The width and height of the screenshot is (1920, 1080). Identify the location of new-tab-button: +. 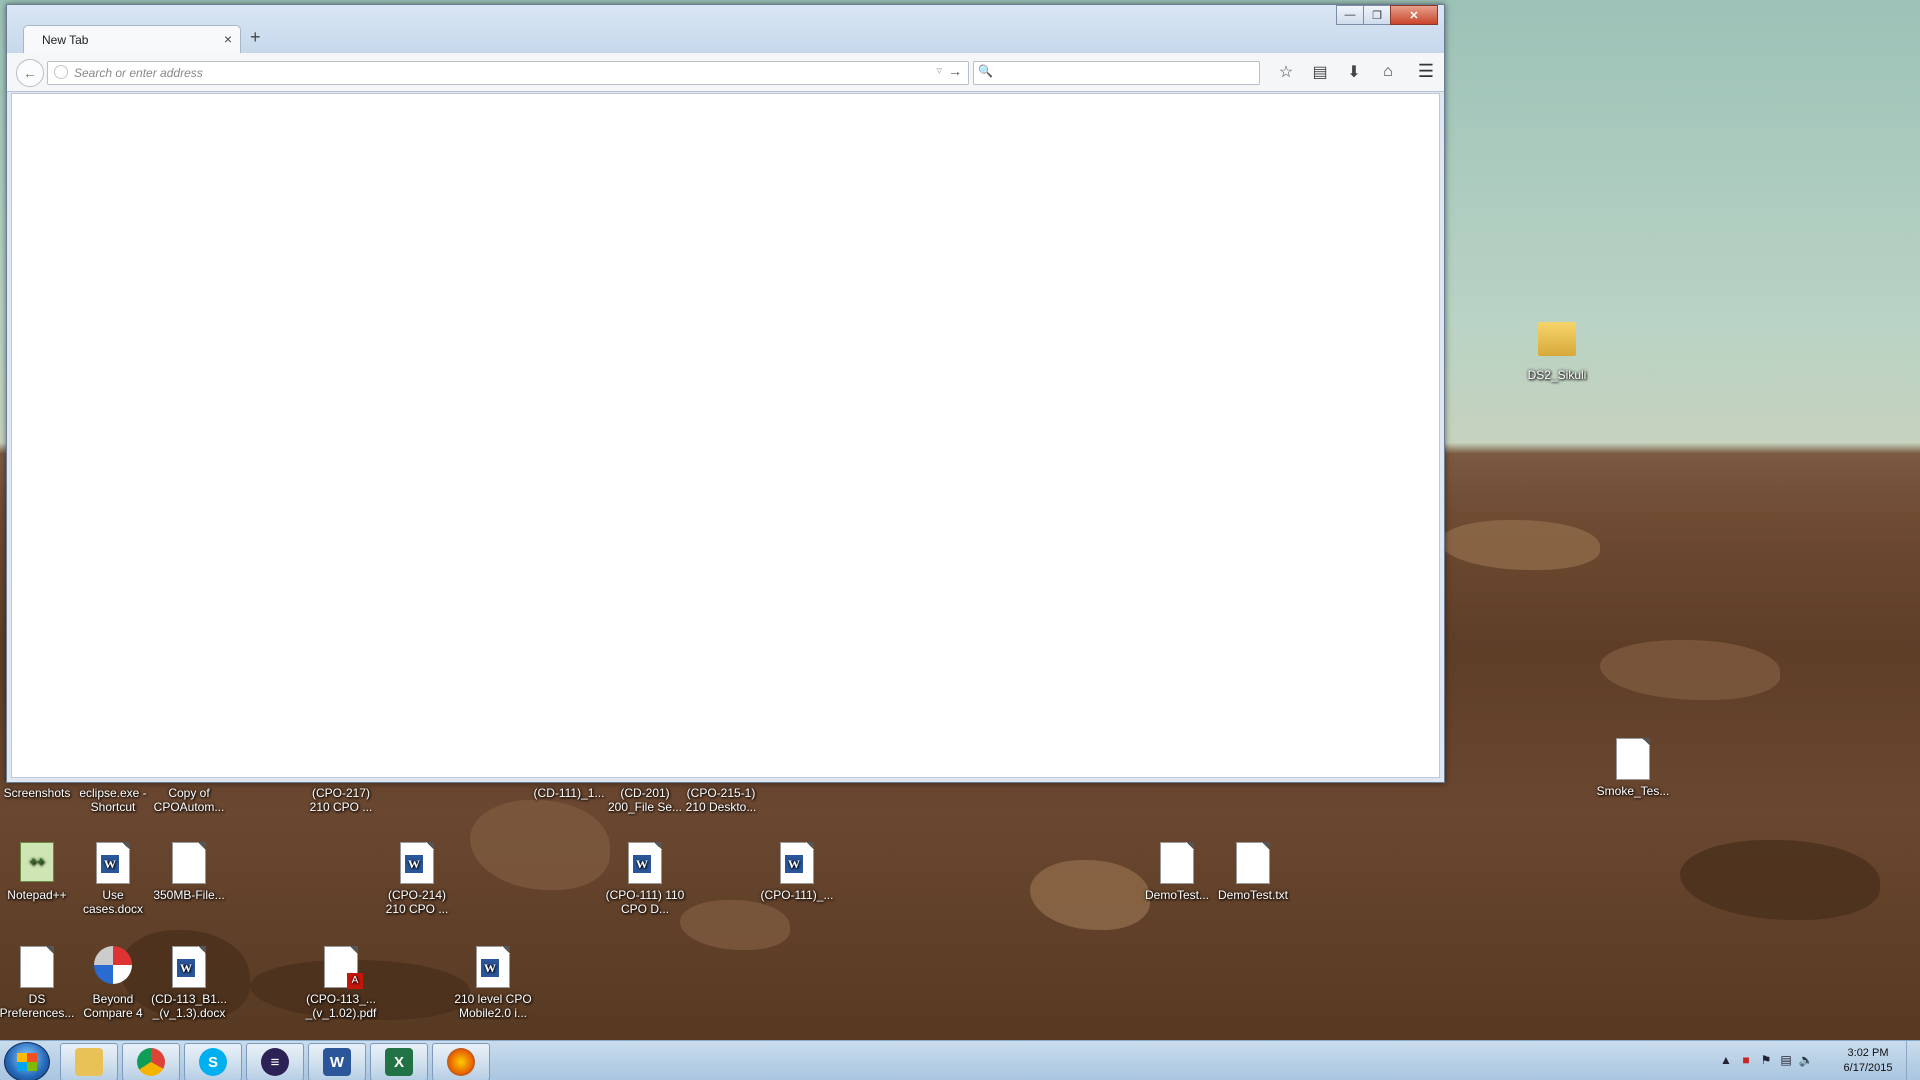
(255, 37).